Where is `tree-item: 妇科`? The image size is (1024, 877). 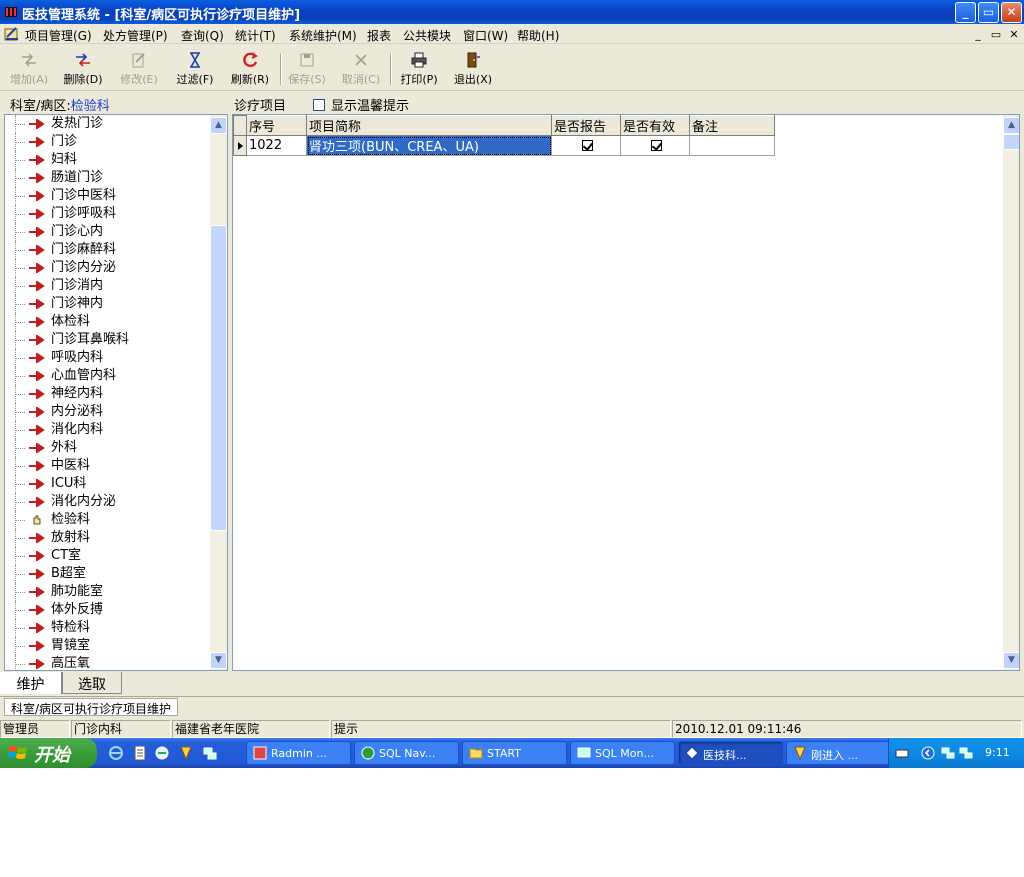
tree-item: 妇科 is located at coordinates (107, 160).